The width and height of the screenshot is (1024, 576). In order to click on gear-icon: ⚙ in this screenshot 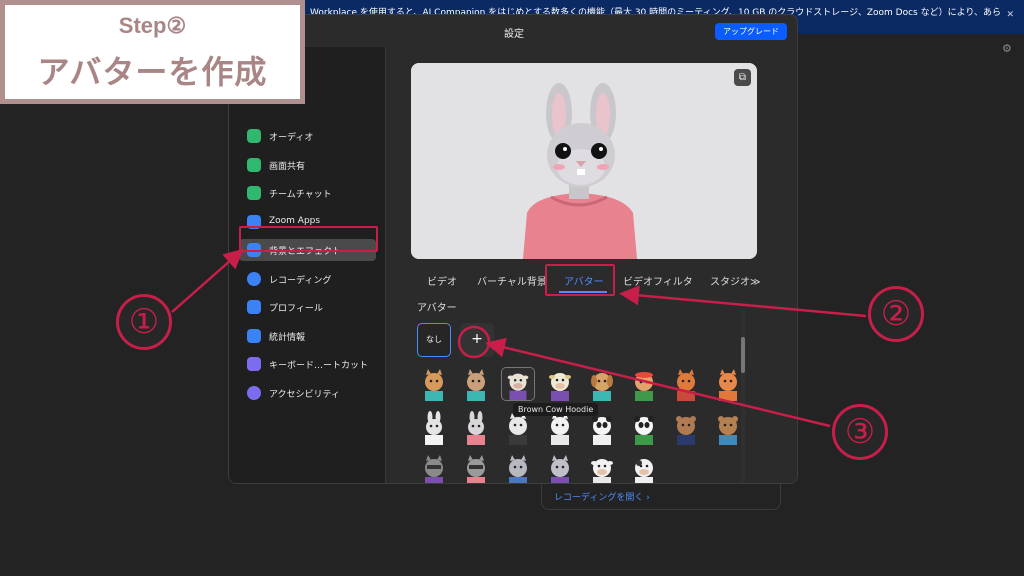, I will do `click(1007, 48)`.